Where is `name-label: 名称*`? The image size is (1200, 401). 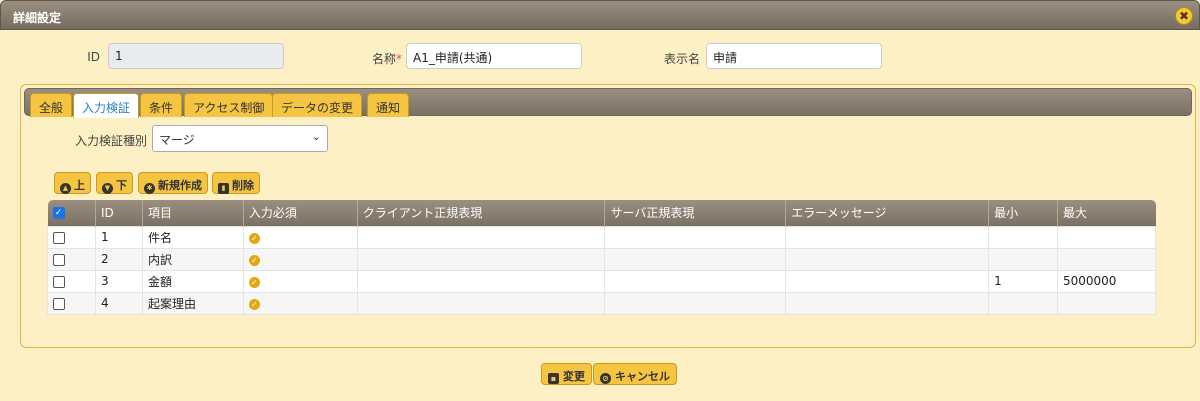
name-label: 名称* is located at coordinates (371, 58).